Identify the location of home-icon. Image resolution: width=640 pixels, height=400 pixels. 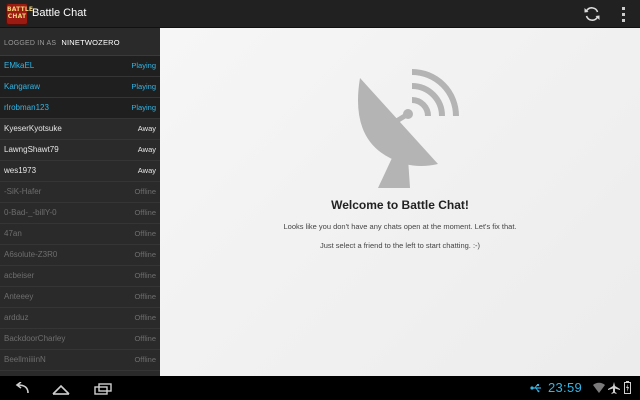
(61, 389).